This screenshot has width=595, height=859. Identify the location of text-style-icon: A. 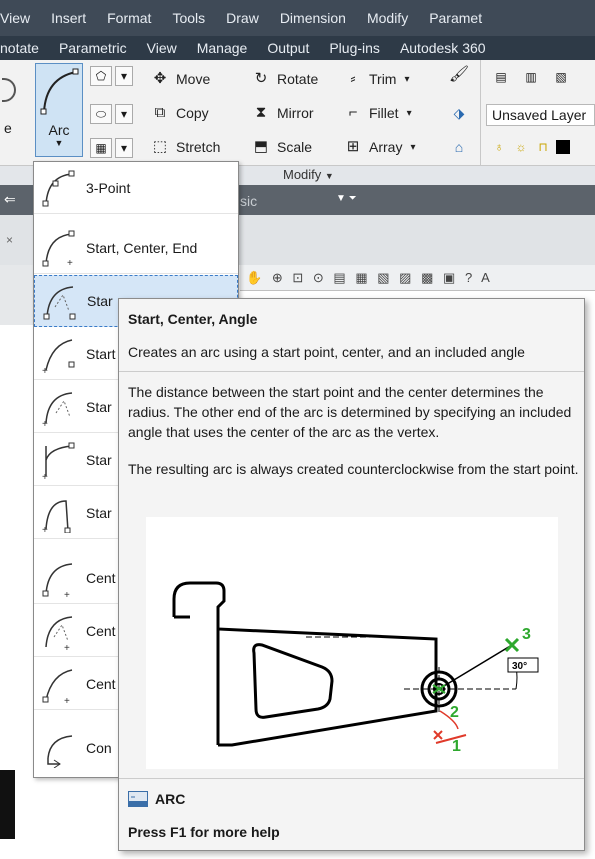
(487, 277).